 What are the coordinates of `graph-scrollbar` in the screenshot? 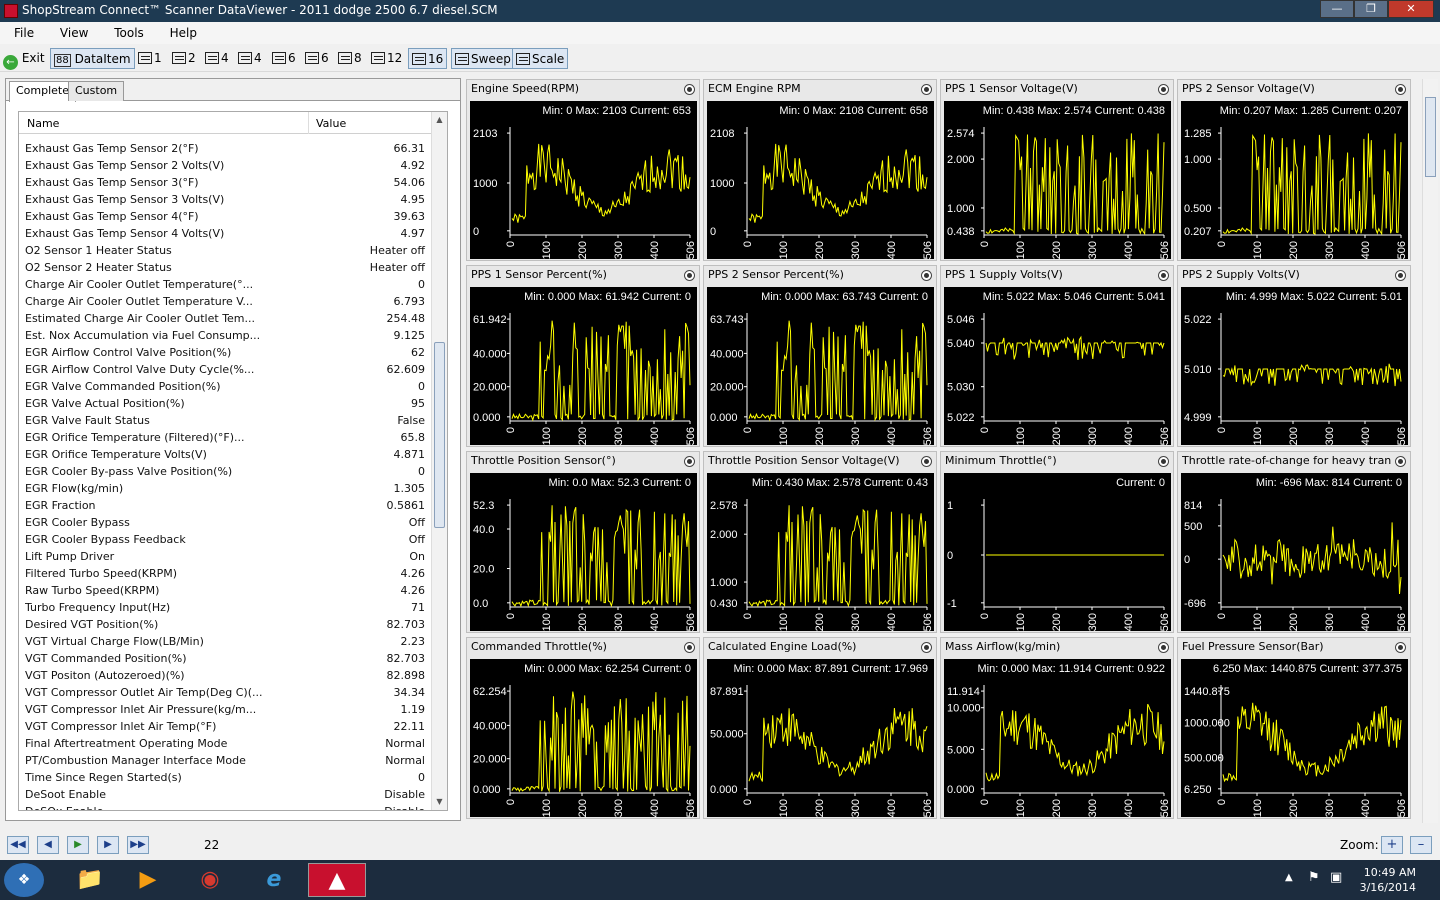 It's located at (1430, 451).